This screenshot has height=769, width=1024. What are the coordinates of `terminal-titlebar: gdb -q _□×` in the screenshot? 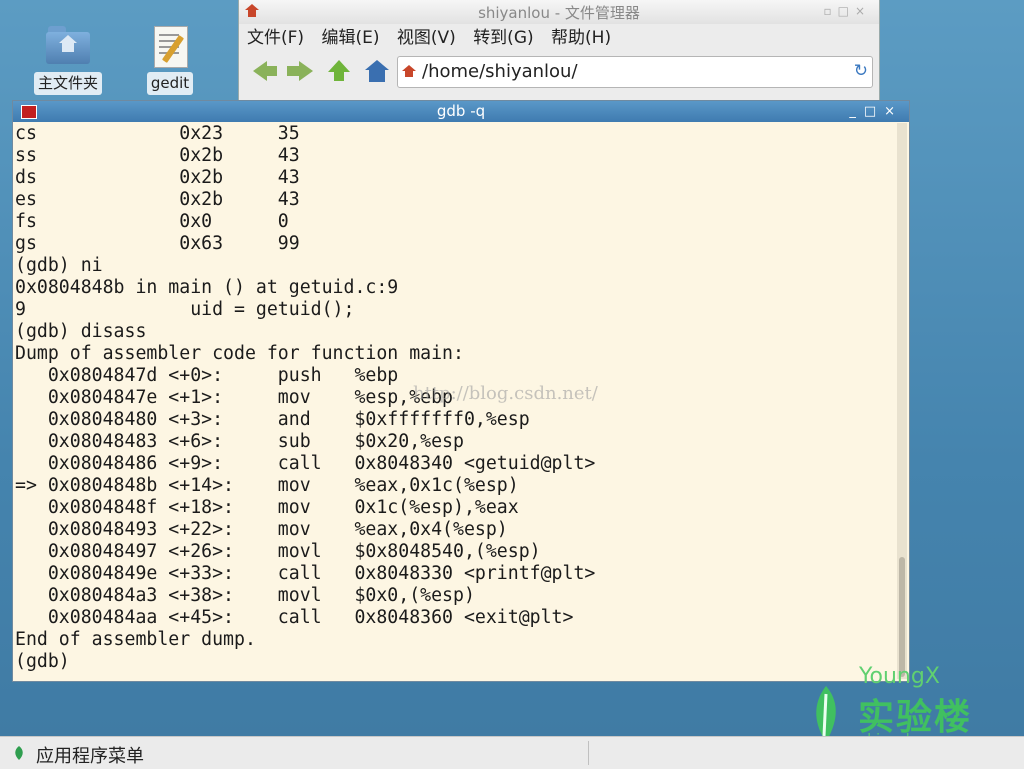 It's located at (461, 111).